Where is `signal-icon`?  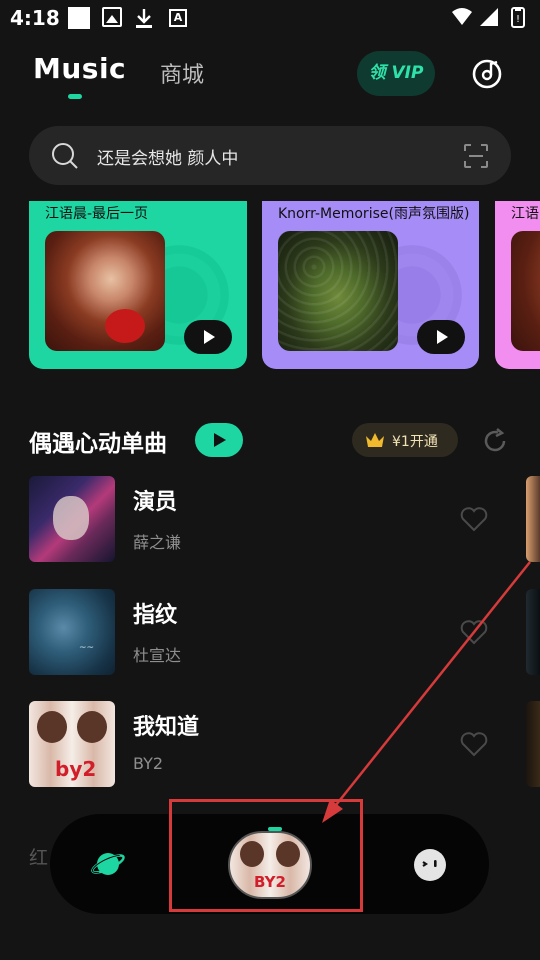 signal-icon is located at coordinates (489, 17).